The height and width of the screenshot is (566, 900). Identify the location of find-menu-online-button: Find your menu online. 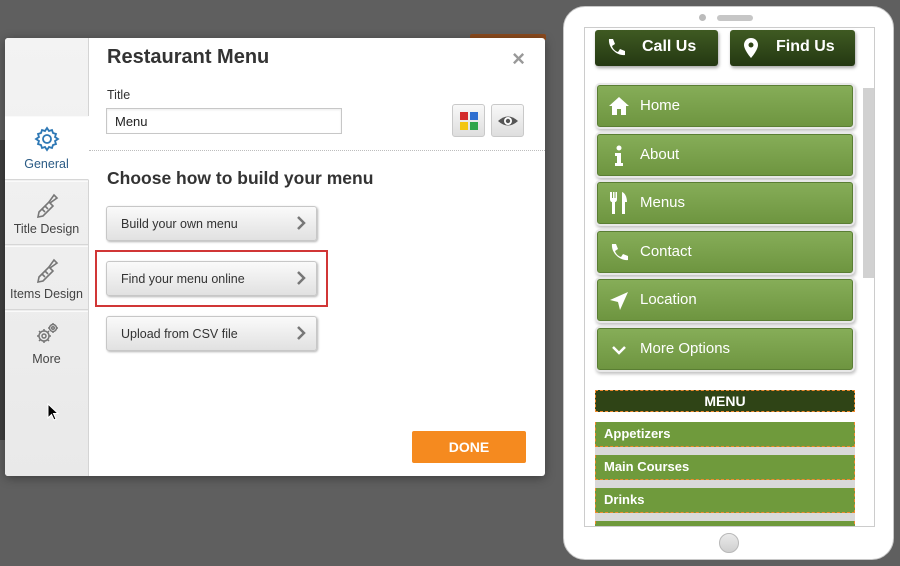
(211, 278).